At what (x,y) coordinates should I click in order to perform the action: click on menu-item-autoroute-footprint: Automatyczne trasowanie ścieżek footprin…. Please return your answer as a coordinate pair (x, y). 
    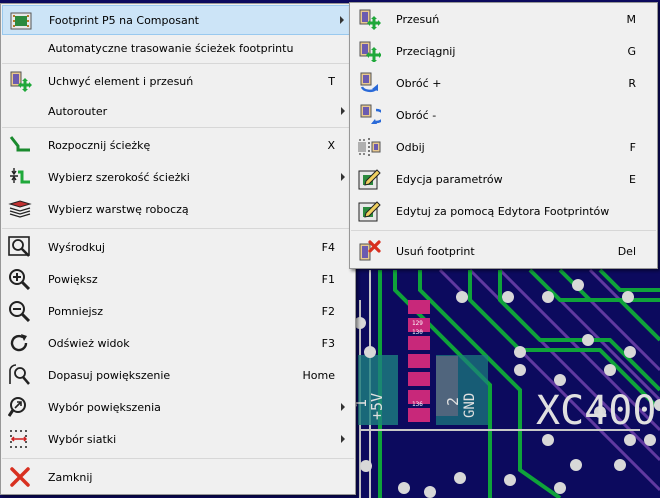
    Looking at the image, I should click on (178, 48).